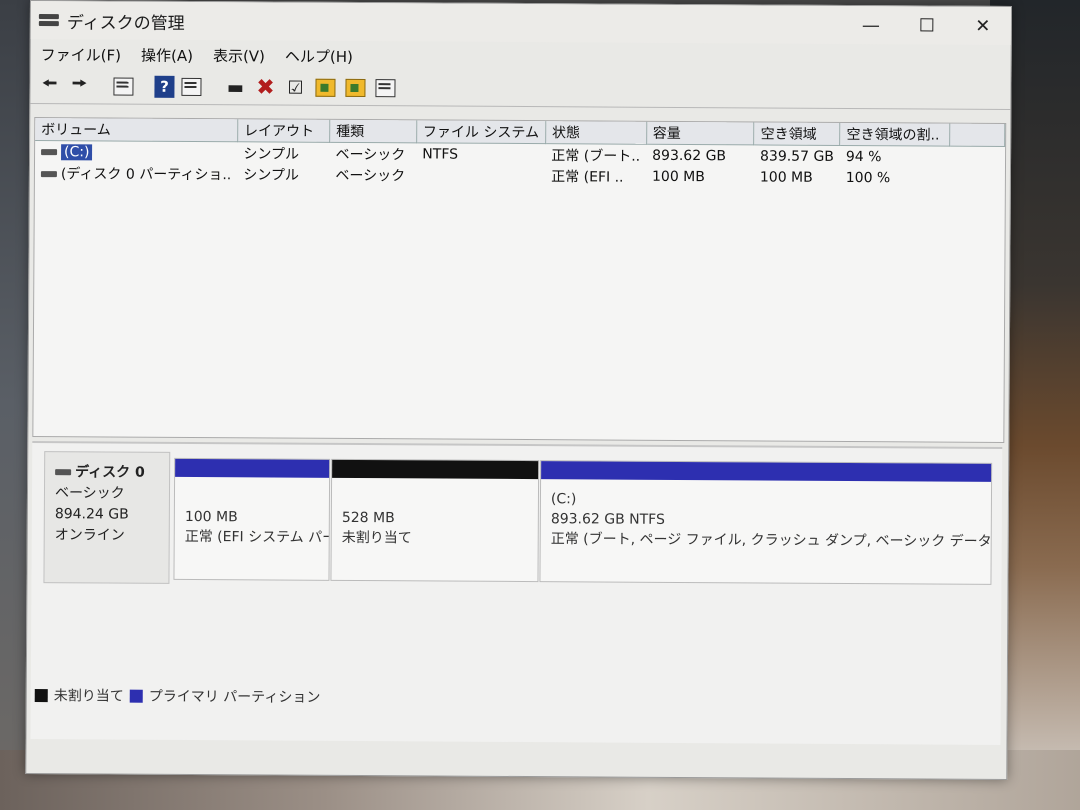 The width and height of the screenshot is (1080, 810). Describe the element at coordinates (796, 156) in the screenshot. I see `free-space-cell: 839.57 GB` at that location.